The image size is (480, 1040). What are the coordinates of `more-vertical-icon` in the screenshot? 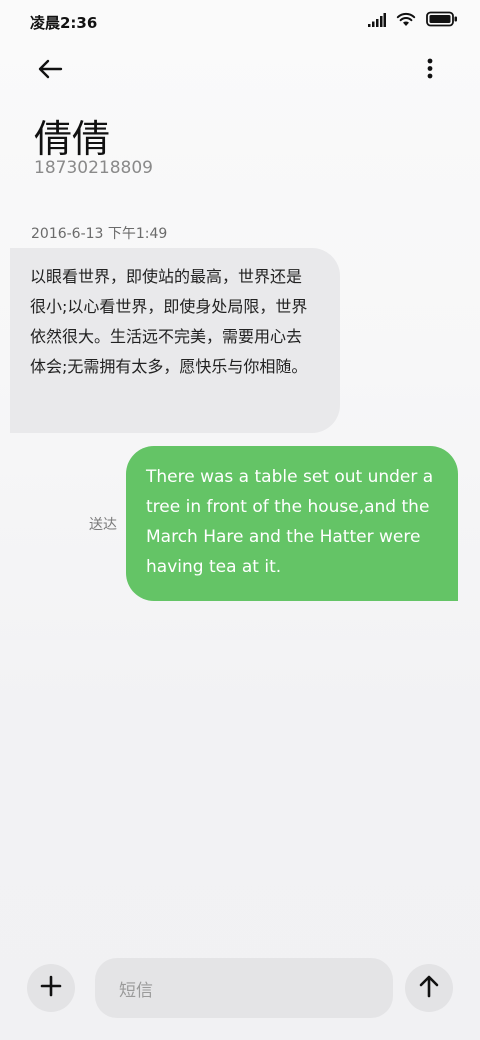 It's located at (430, 76).